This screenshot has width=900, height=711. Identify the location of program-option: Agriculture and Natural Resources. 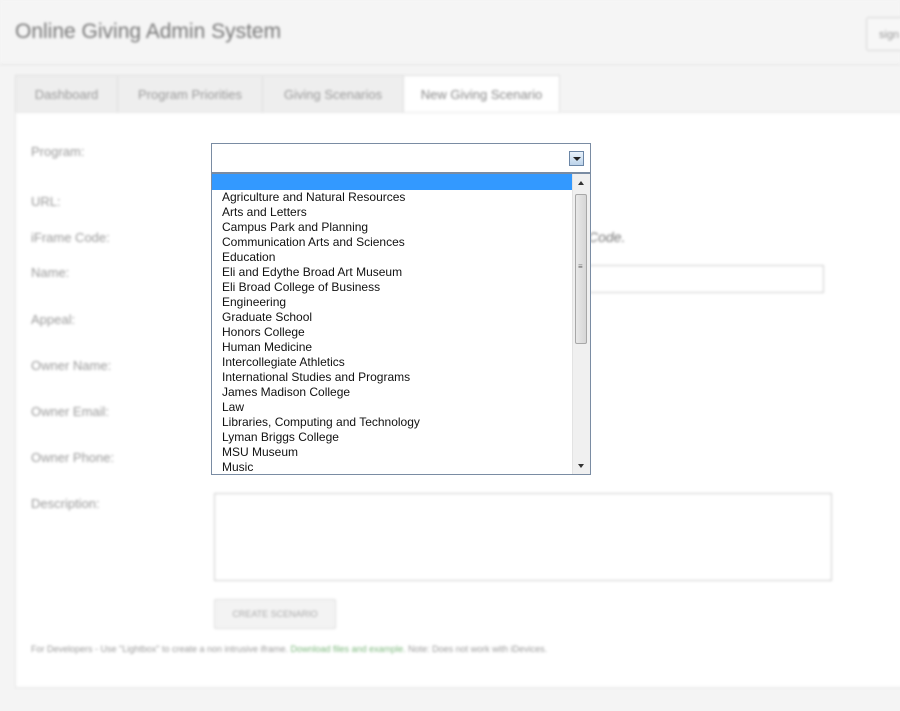
(392, 197).